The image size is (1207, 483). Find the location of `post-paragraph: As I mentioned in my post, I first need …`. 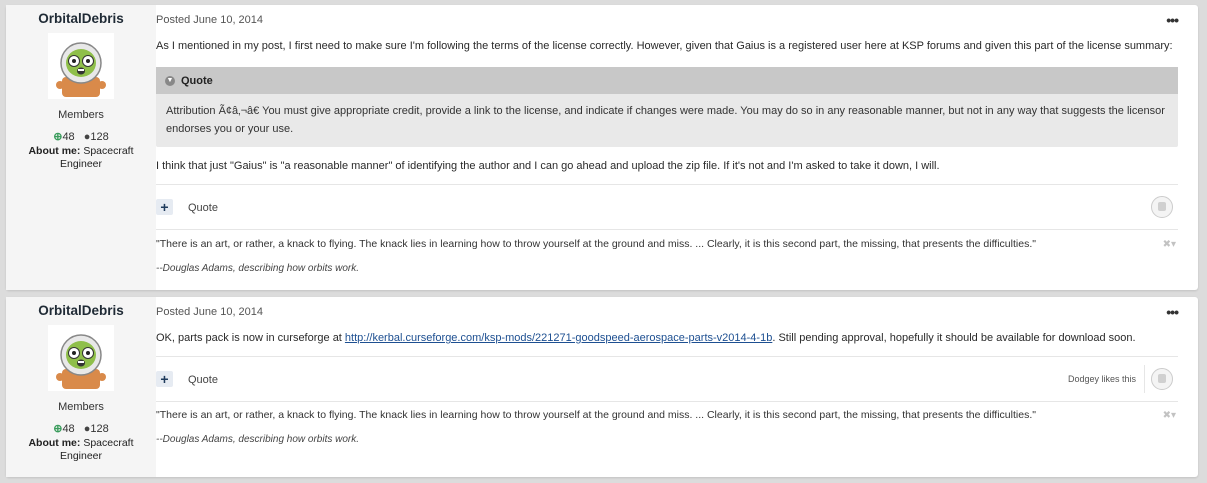

post-paragraph: As I mentioned in my post, I first need … is located at coordinates (664, 46).